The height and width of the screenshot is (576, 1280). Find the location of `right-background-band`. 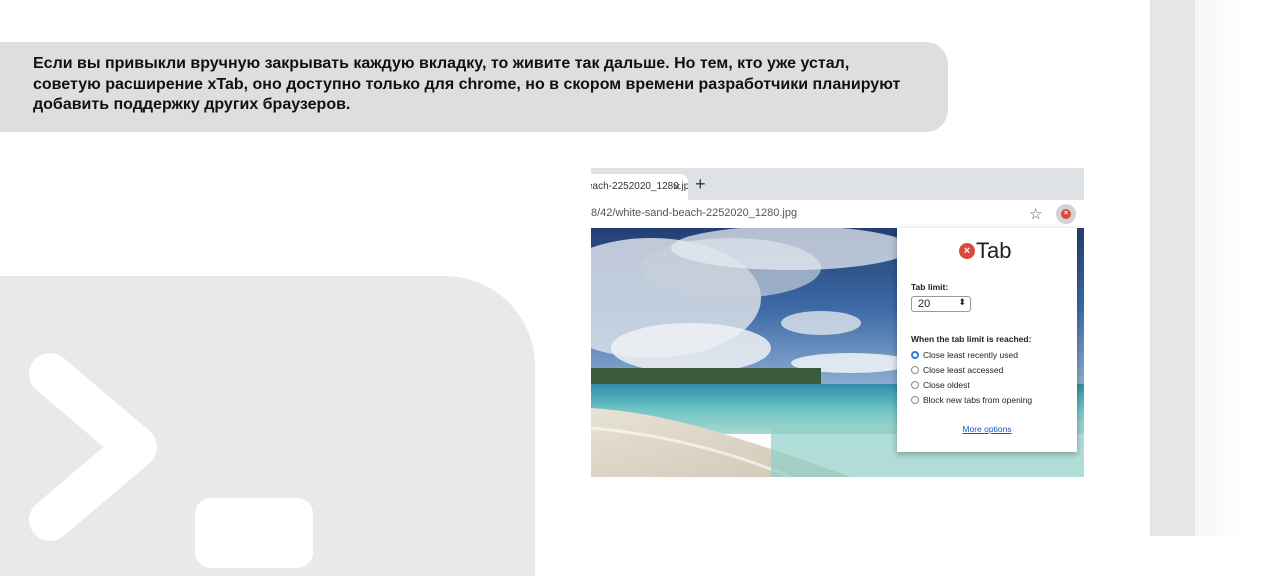

right-background-band is located at coordinates (1172, 268).